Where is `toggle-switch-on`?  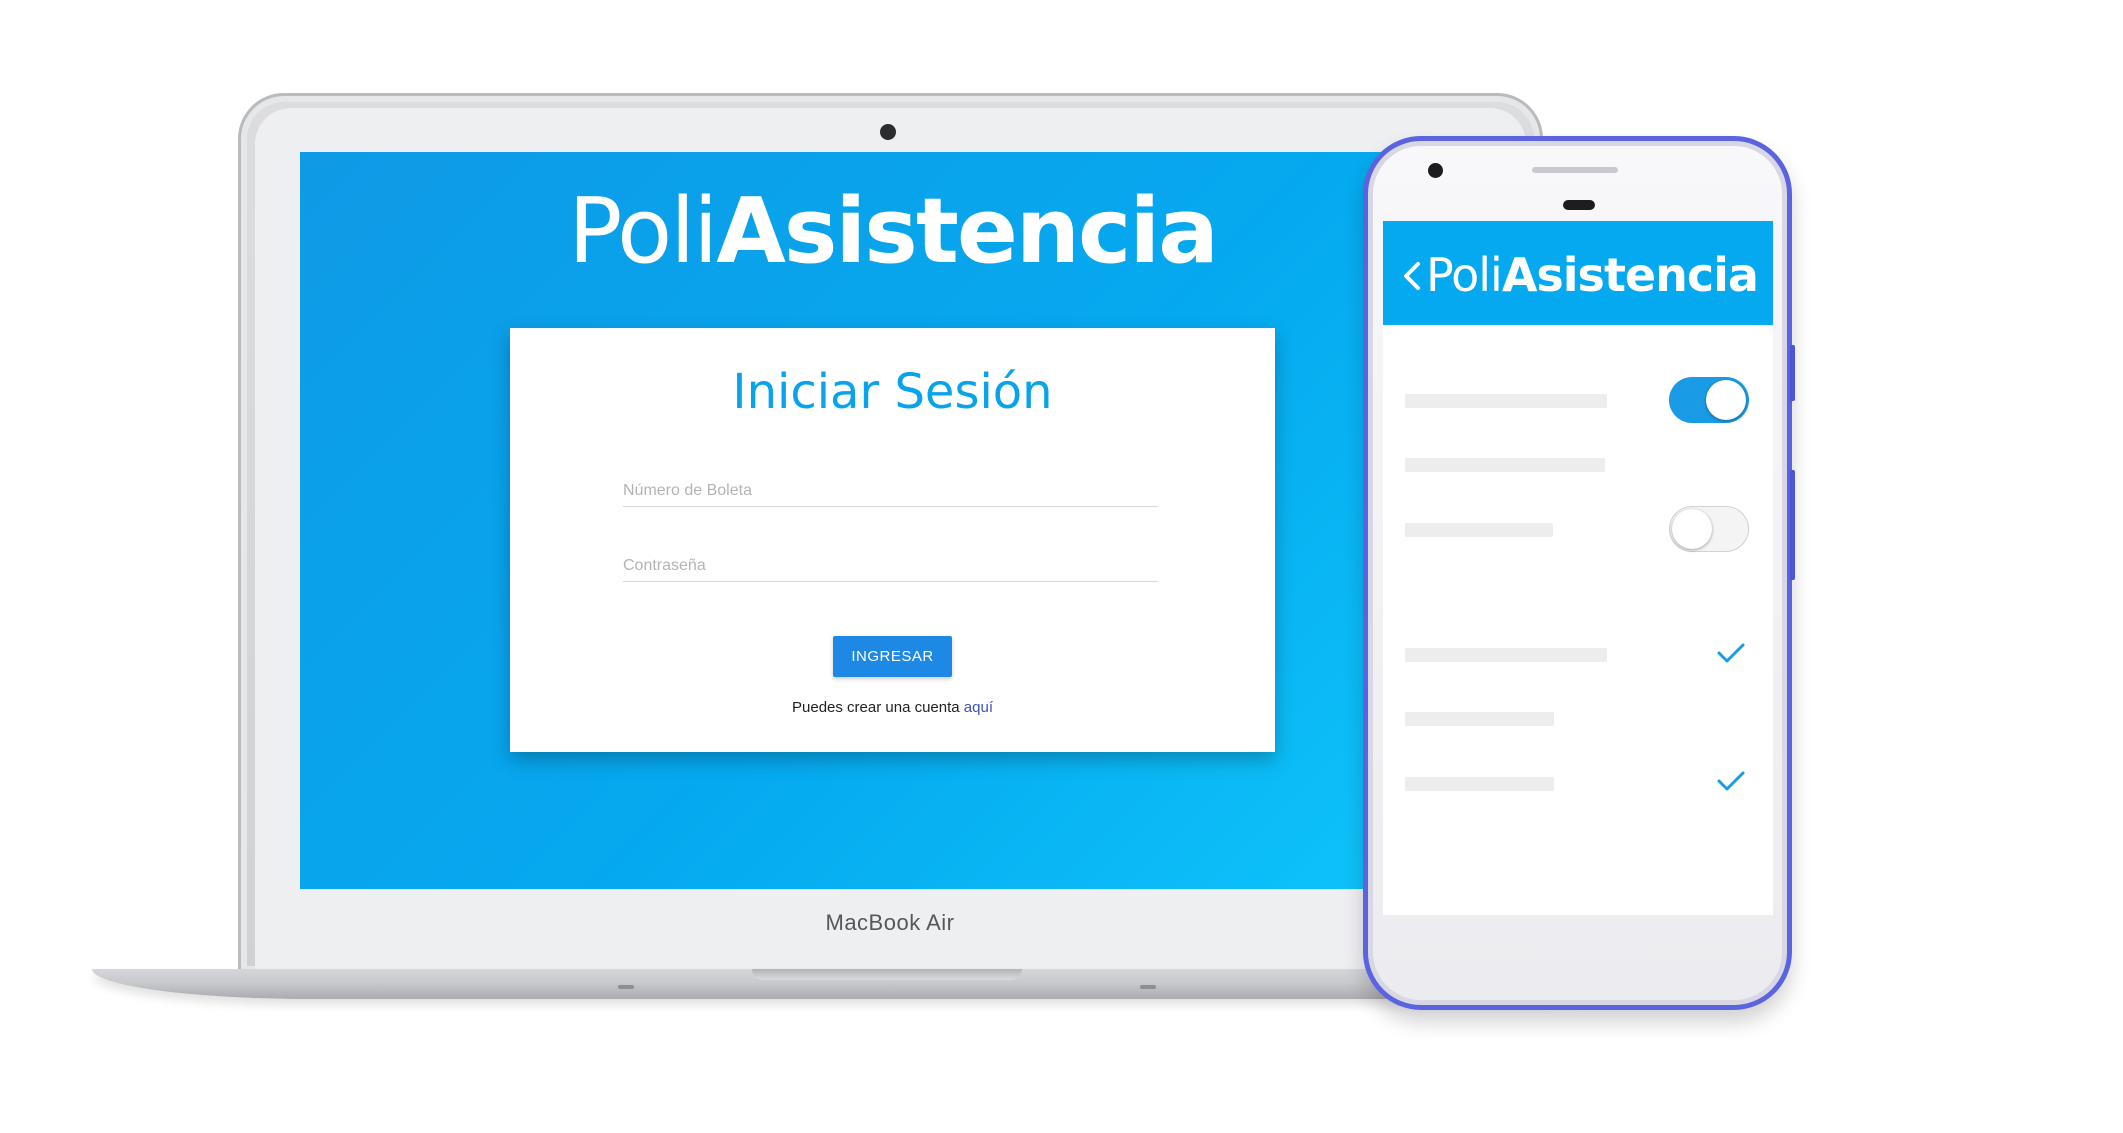 toggle-switch-on is located at coordinates (1709, 400).